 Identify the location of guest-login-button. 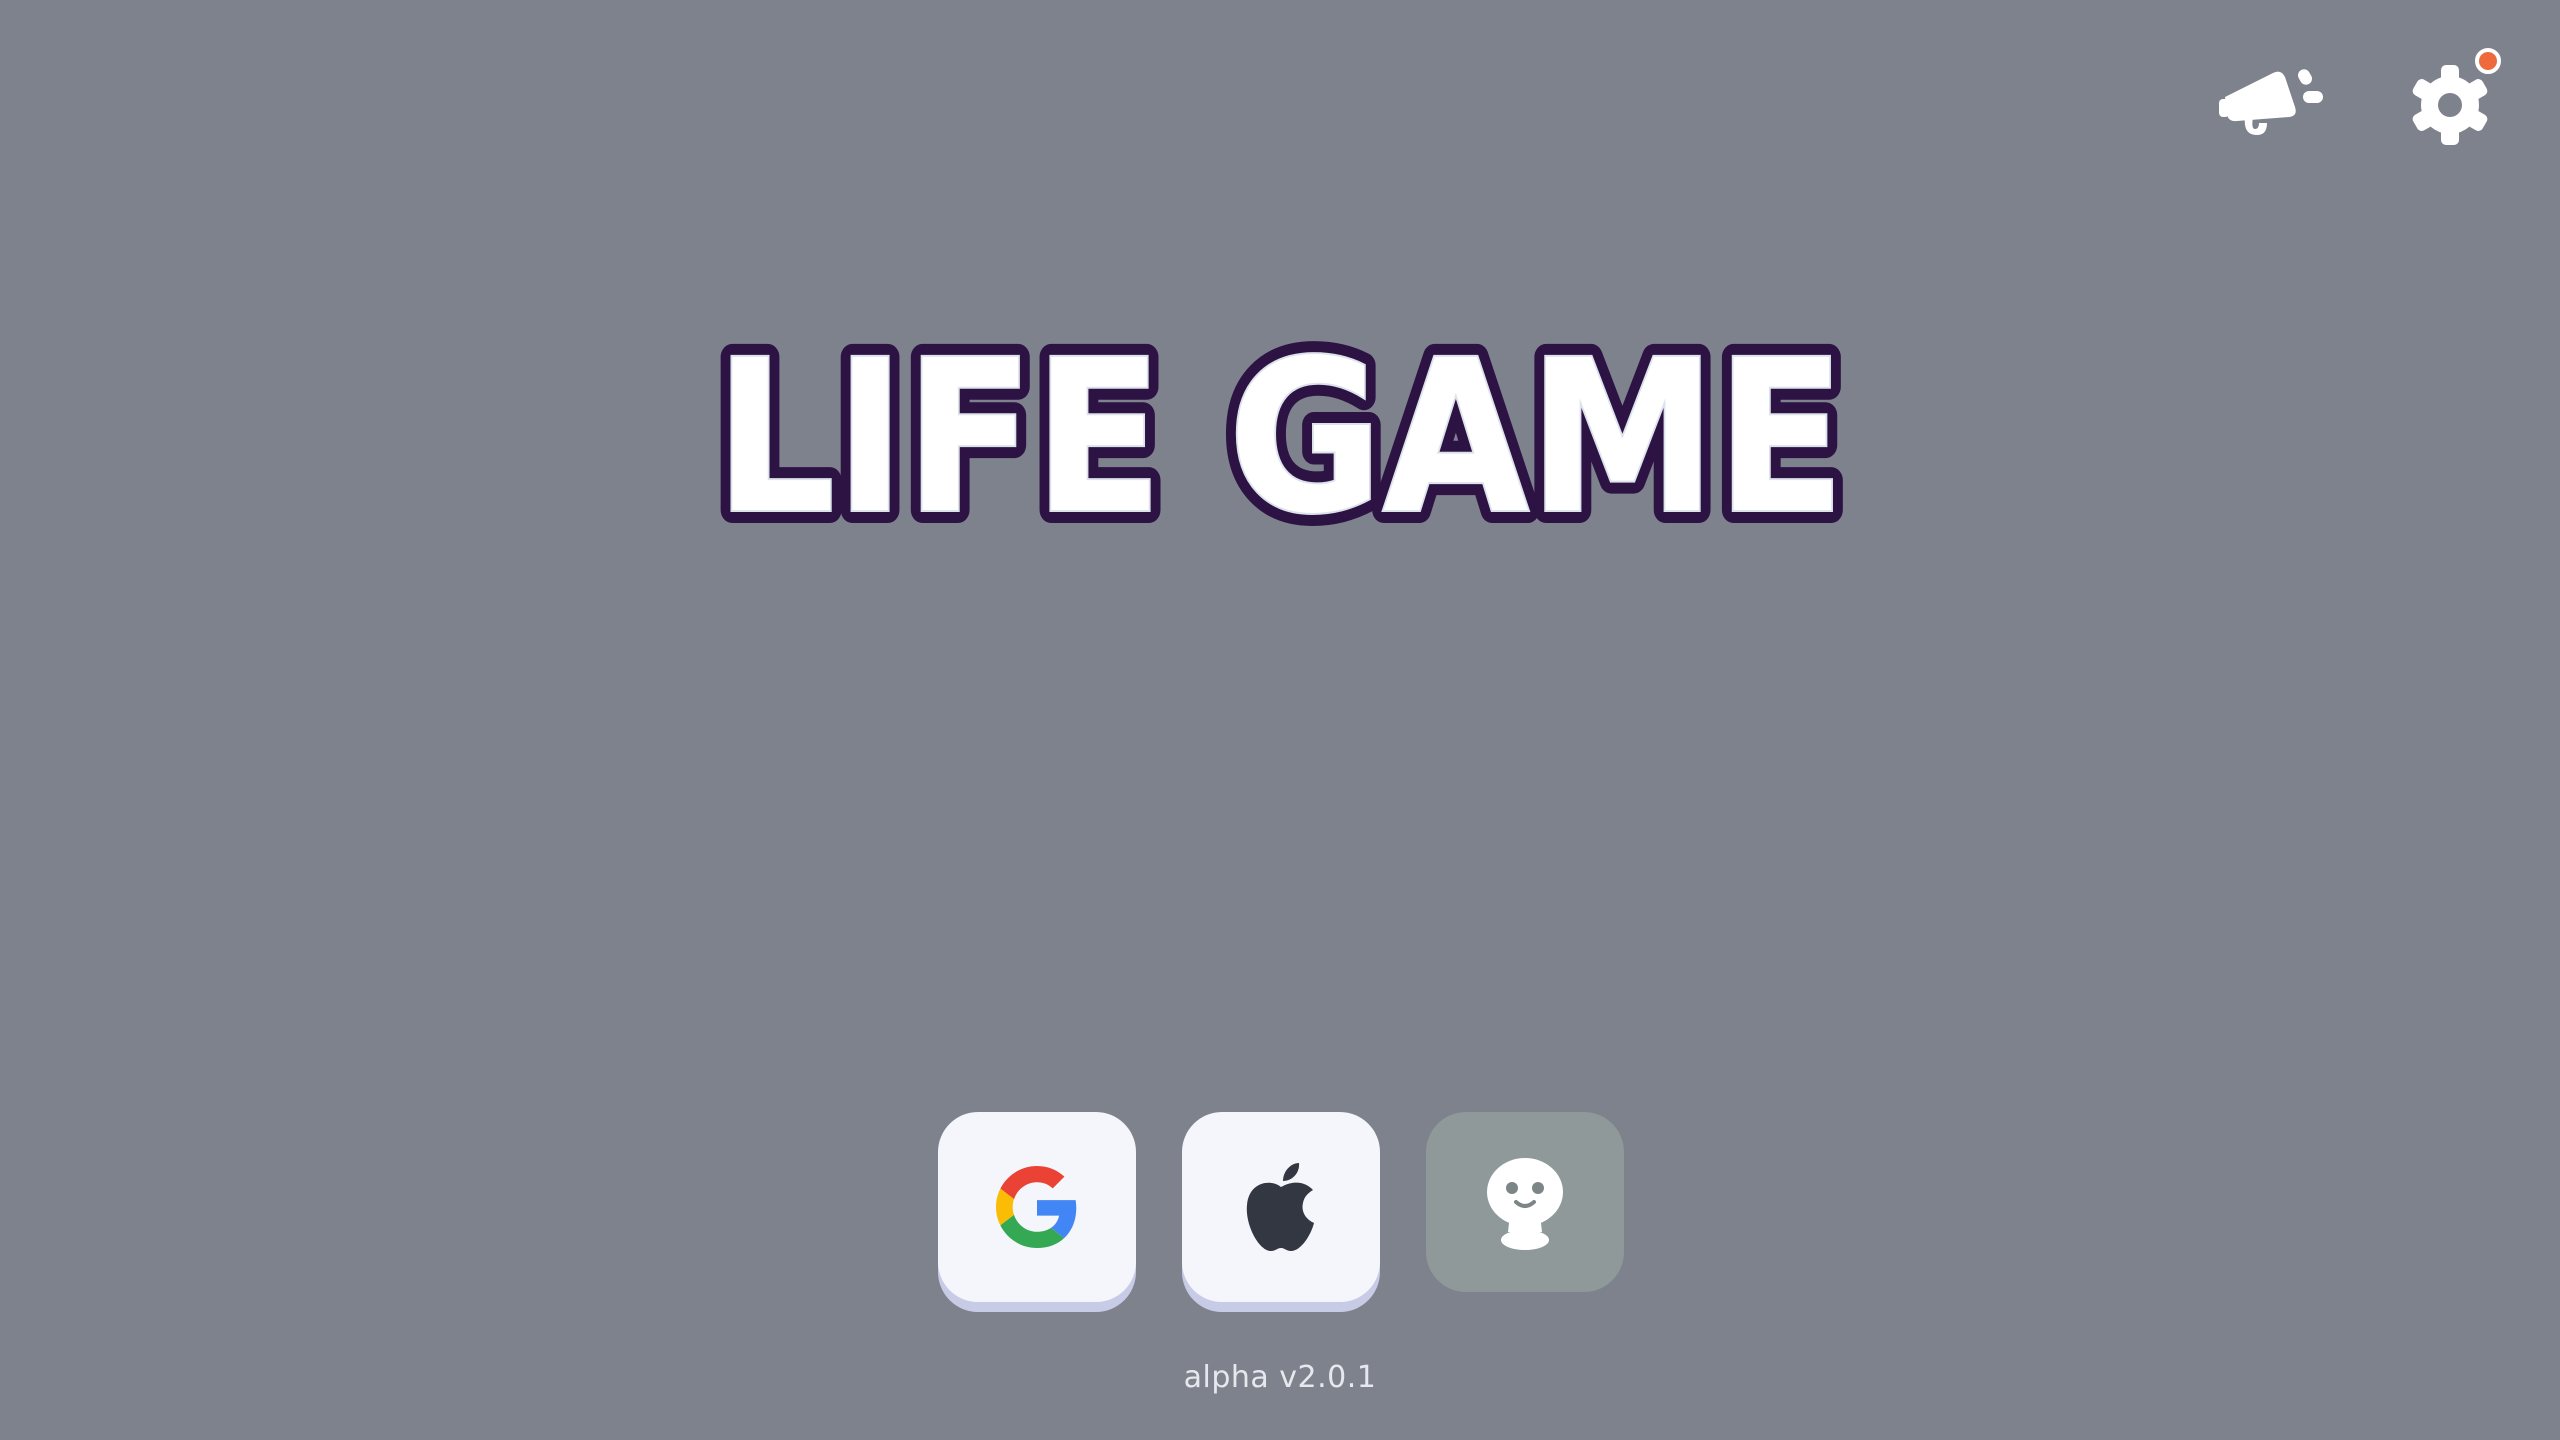
(1525, 1202).